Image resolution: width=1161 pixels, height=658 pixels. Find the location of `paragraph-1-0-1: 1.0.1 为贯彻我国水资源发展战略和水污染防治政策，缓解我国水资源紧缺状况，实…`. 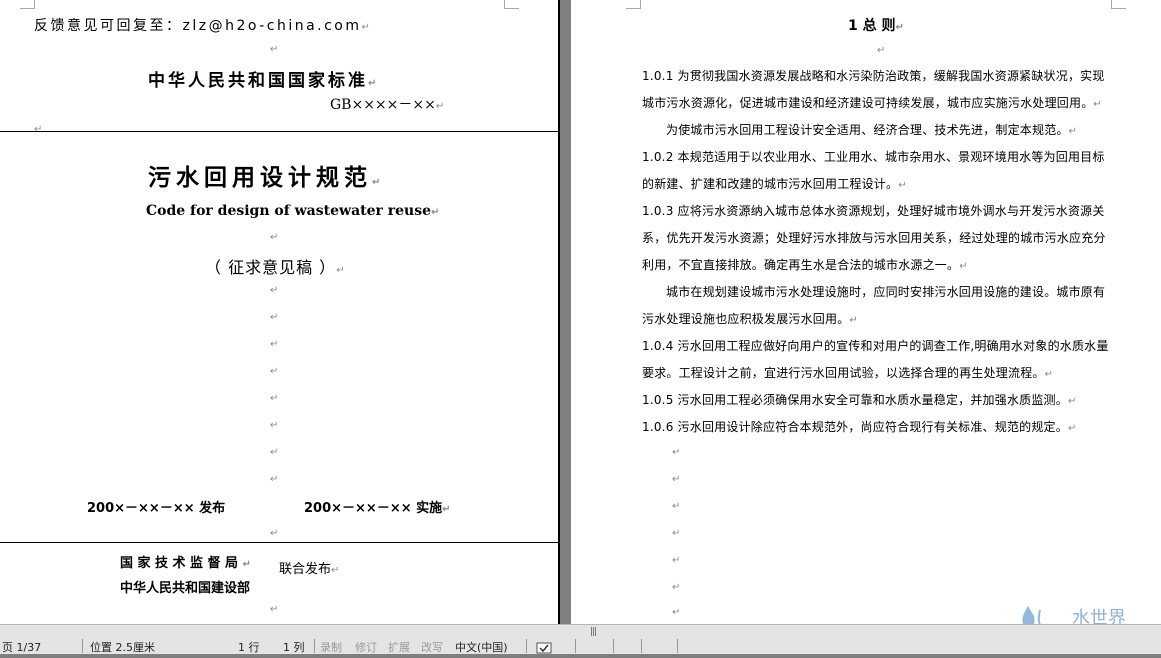

paragraph-1-0-1: 1.0.1 为贯彻我国水资源发展战略和水污染防治政策，缓解我国水资源紧缺状况，实… is located at coordinates (877, 90).